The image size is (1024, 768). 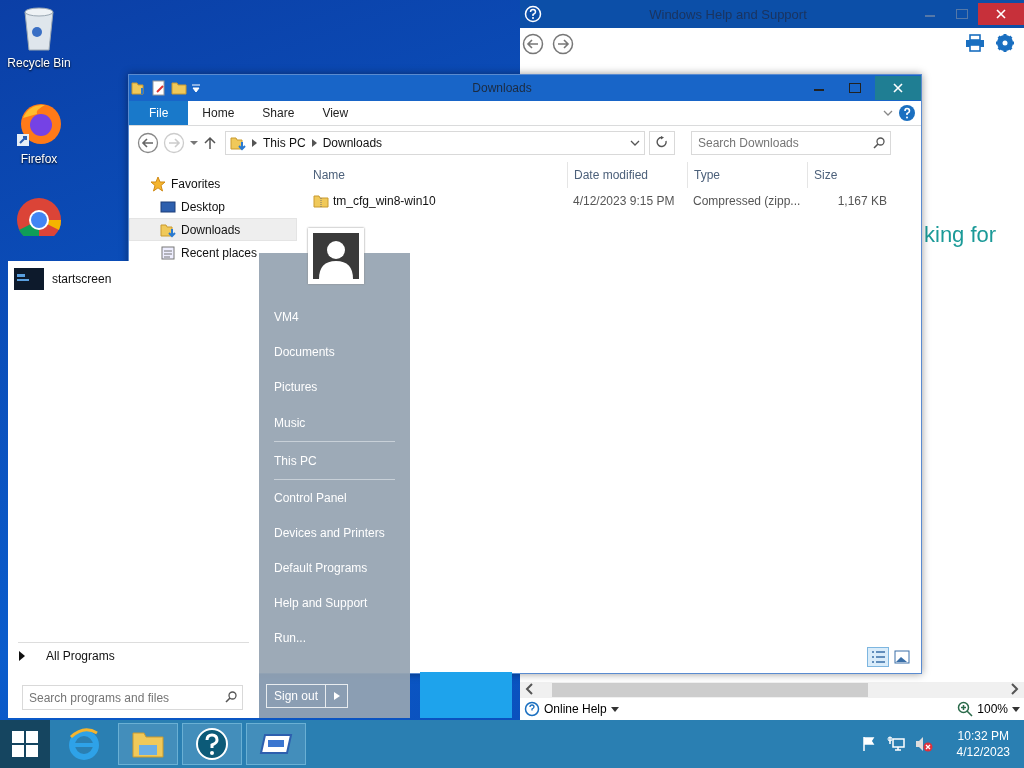 What do you see at coordinates (635, 143) in the screenshot?
I see `dropdown-icon` at bounding box center [635, 143].